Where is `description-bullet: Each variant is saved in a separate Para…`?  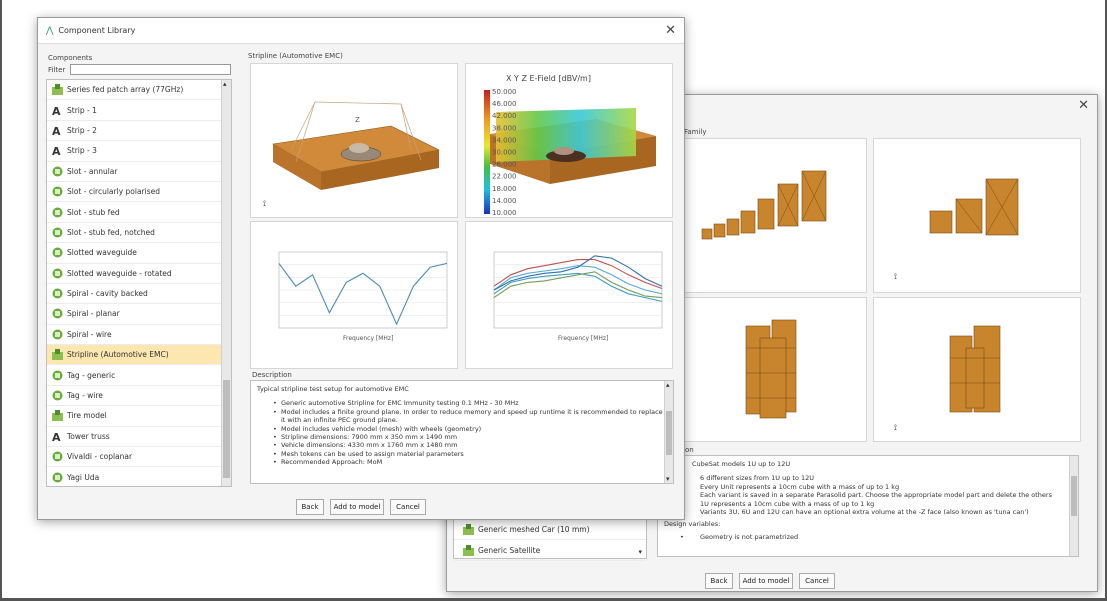
description-bullet: Each variant is saved in a separate Para… is located at coordinates (868, 495).